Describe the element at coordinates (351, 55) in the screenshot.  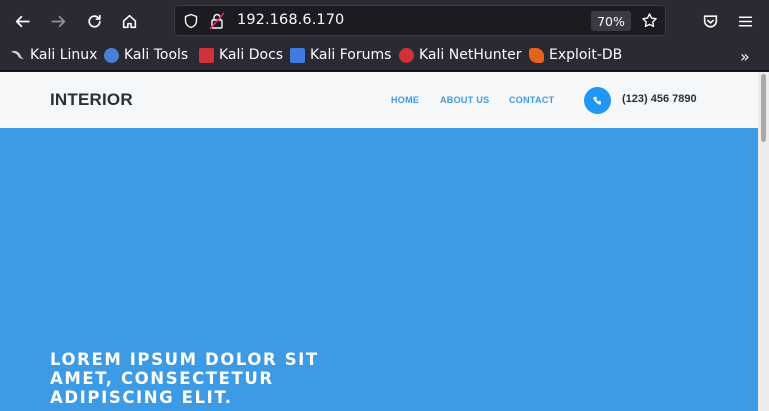
I see `bookmark-label: Kali Forums` at that location.